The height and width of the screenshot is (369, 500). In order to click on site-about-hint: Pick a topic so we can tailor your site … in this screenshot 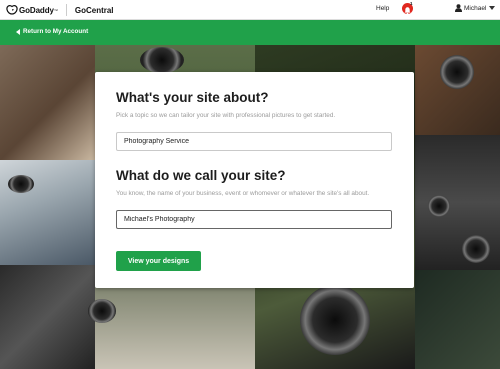, I will do `click(226, 115)`.